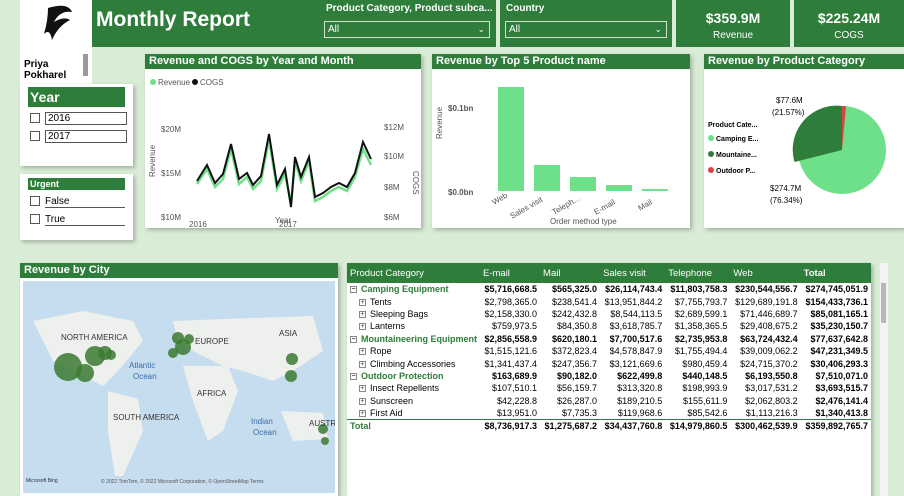 This screenshot has height=496, width=904. What do you see at coordinates (439, 122) in the screenshot?
I see `bar-y-label: Revenue` at bounding box center [439, 122].